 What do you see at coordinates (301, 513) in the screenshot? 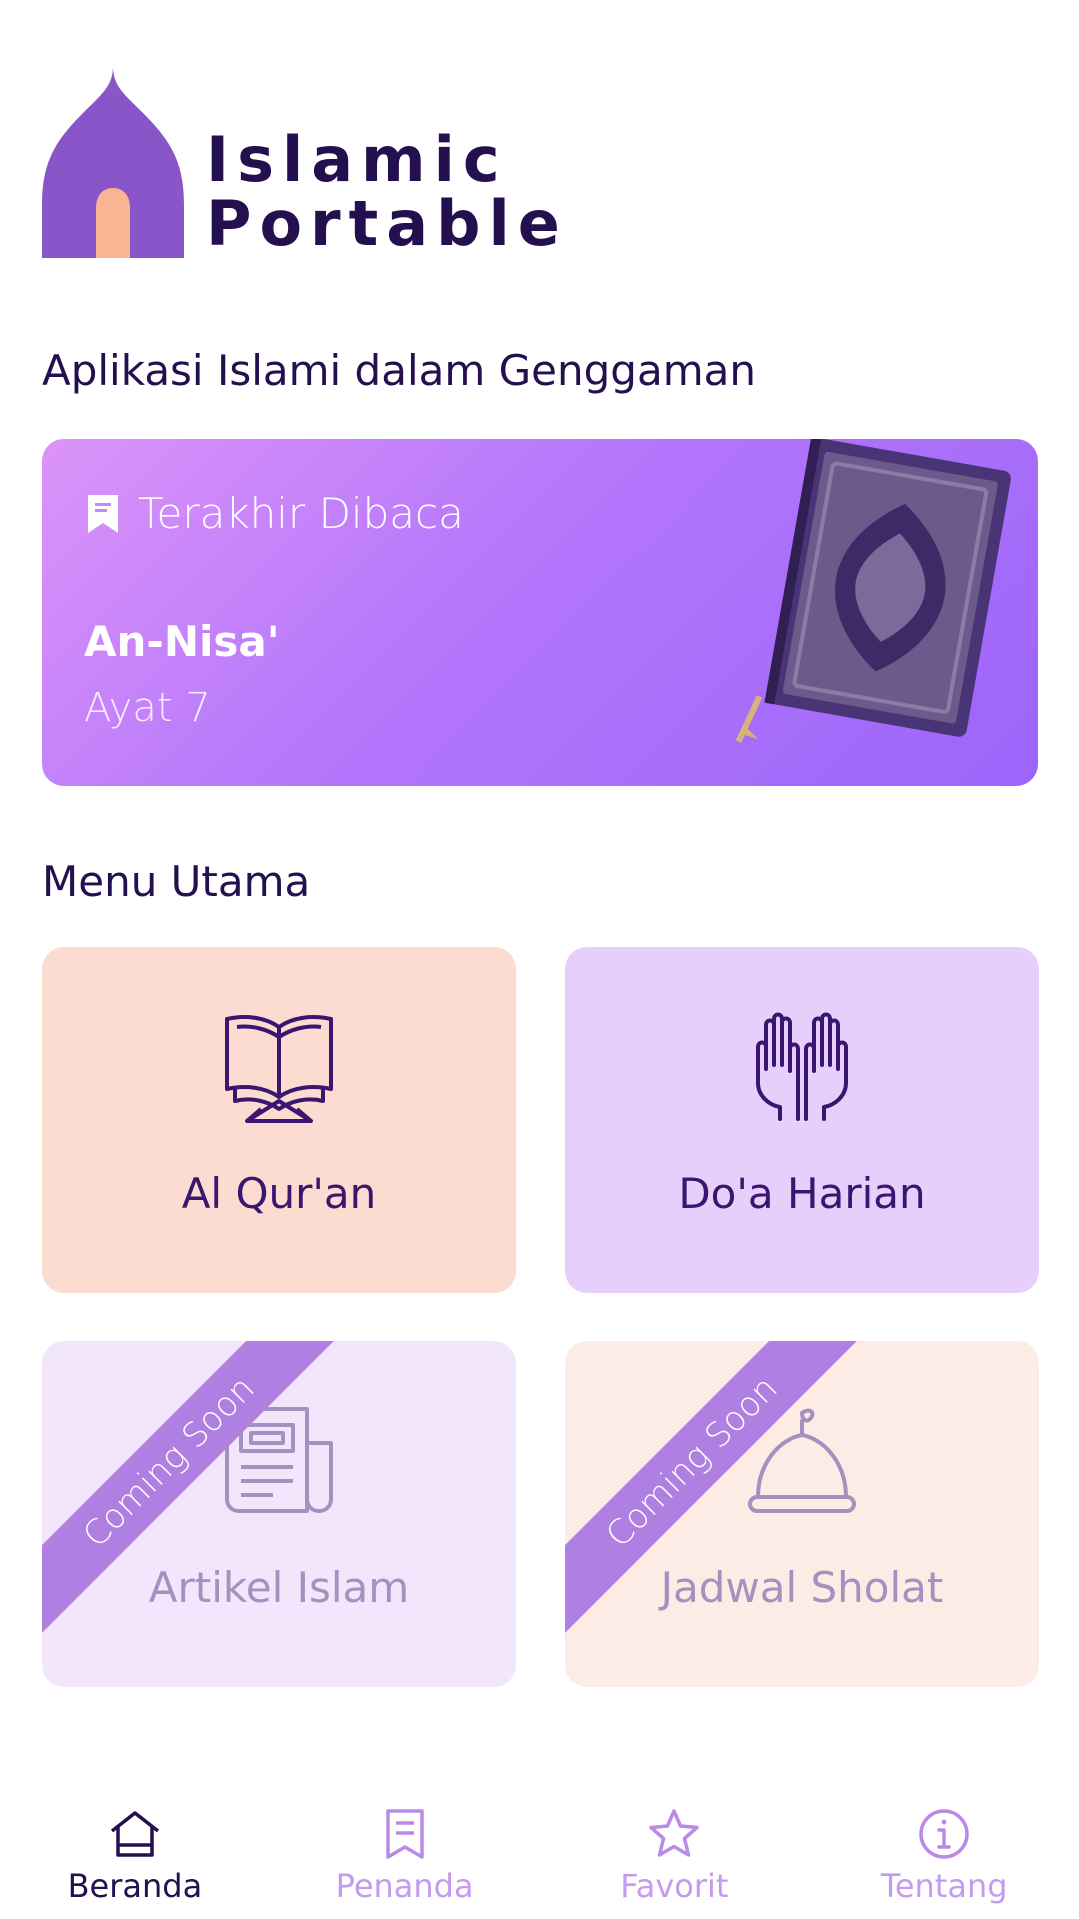
I see `last-read-title: Terakhir Dibaca` at bounding box center [301, 513].